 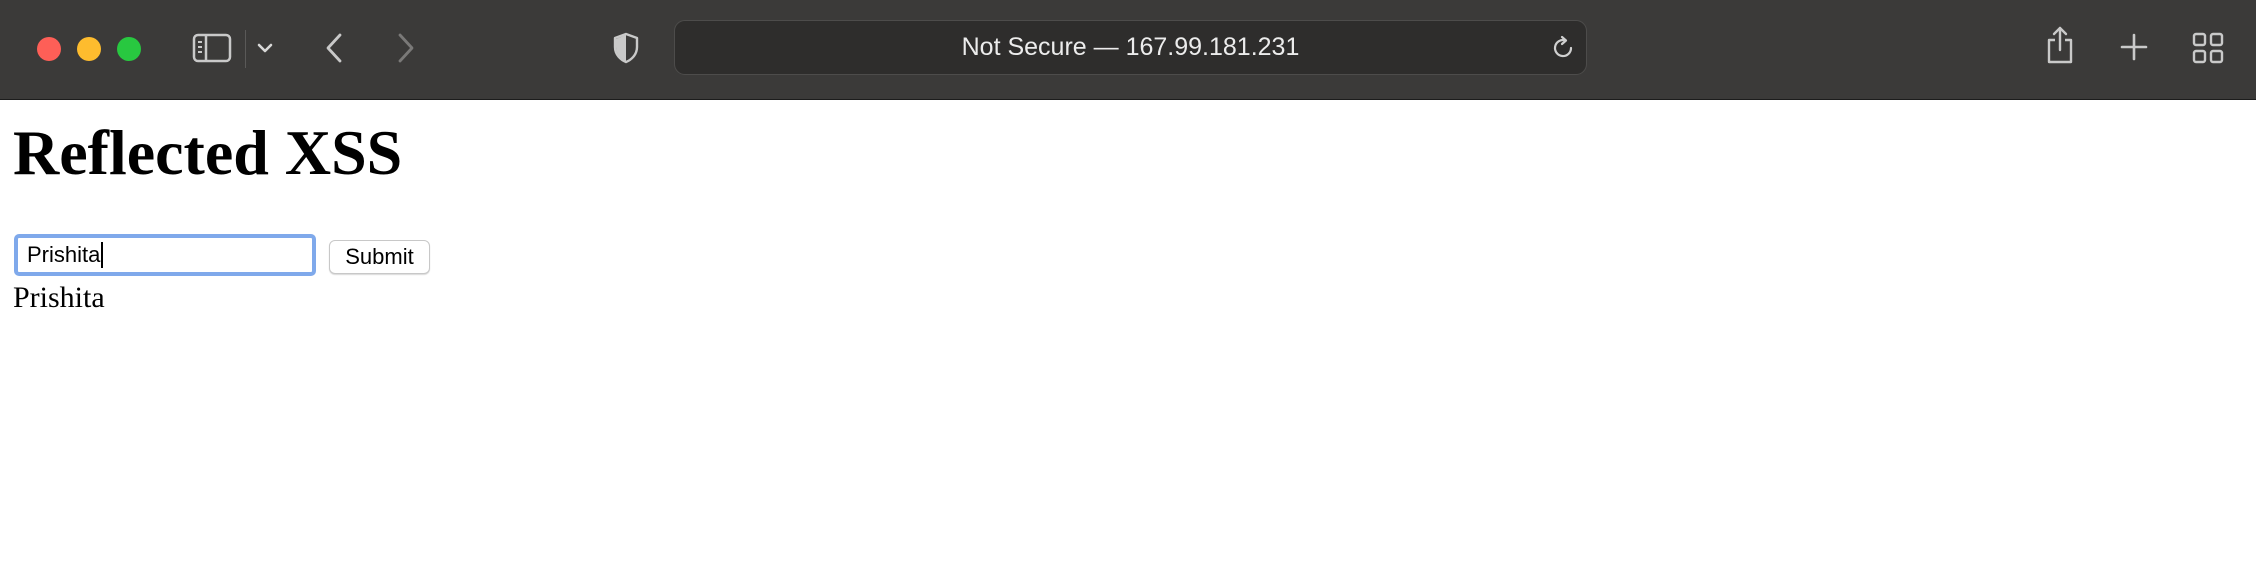 I want to click on name-input-value: Prishita, so click(x=64, y=254).